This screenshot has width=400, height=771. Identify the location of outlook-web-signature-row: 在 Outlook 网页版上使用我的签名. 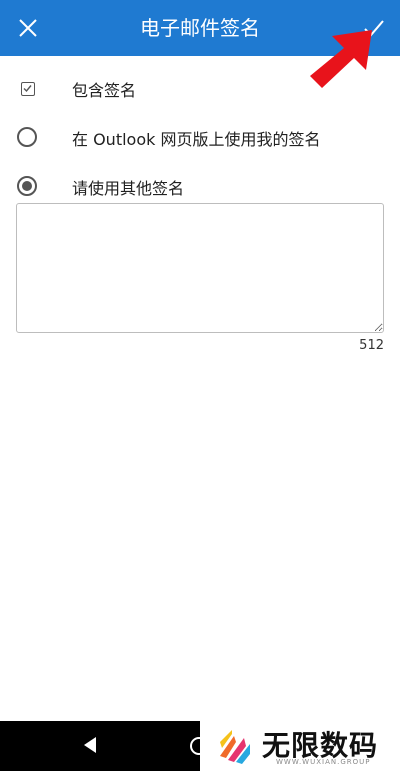
(200, 138).